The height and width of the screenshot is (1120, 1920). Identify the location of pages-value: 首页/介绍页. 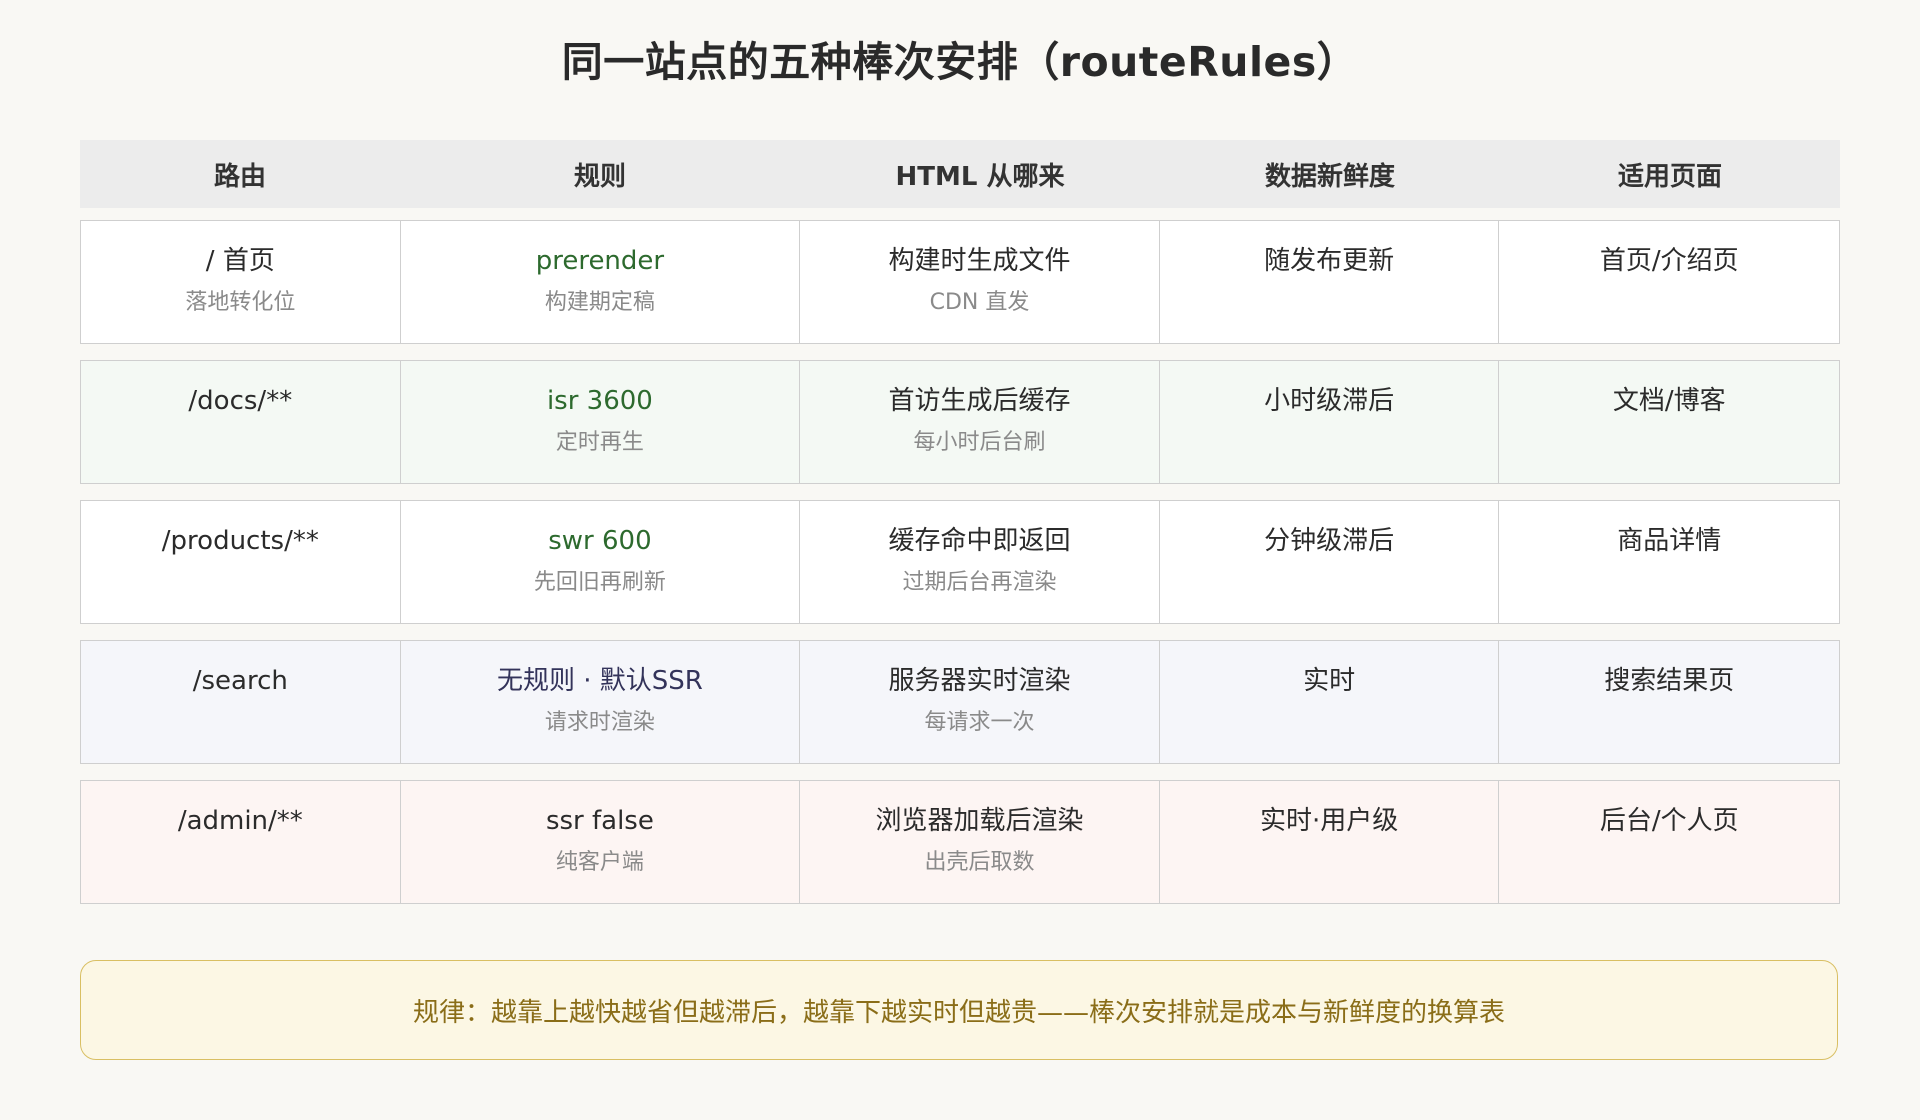
(1669, 261).